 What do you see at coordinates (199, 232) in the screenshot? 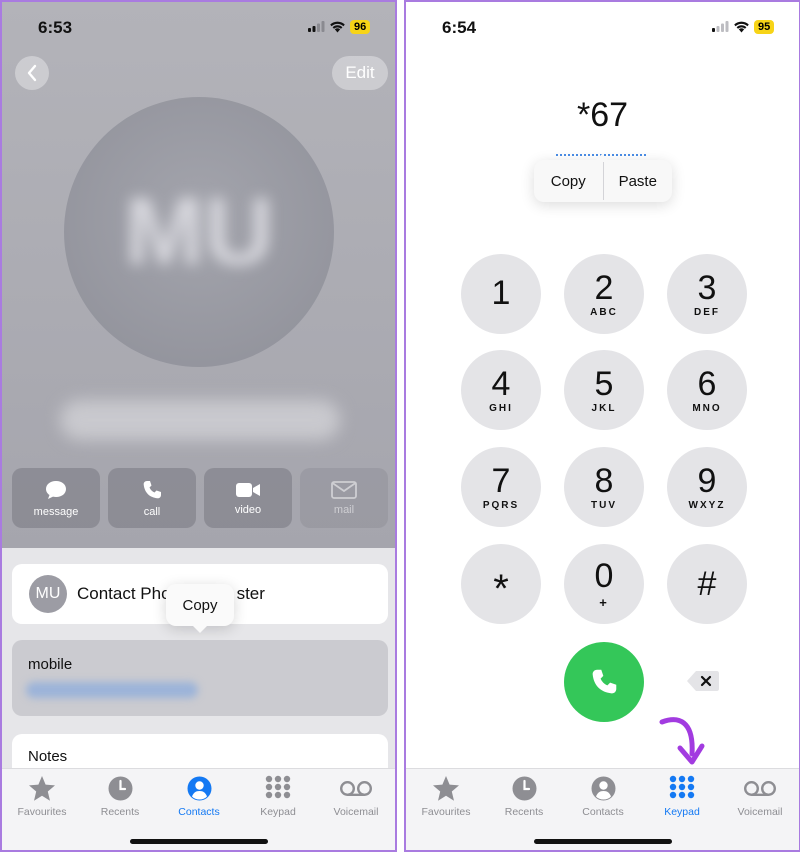
I see `contact-avatar-large: MU` at bounding box center [199, 232].